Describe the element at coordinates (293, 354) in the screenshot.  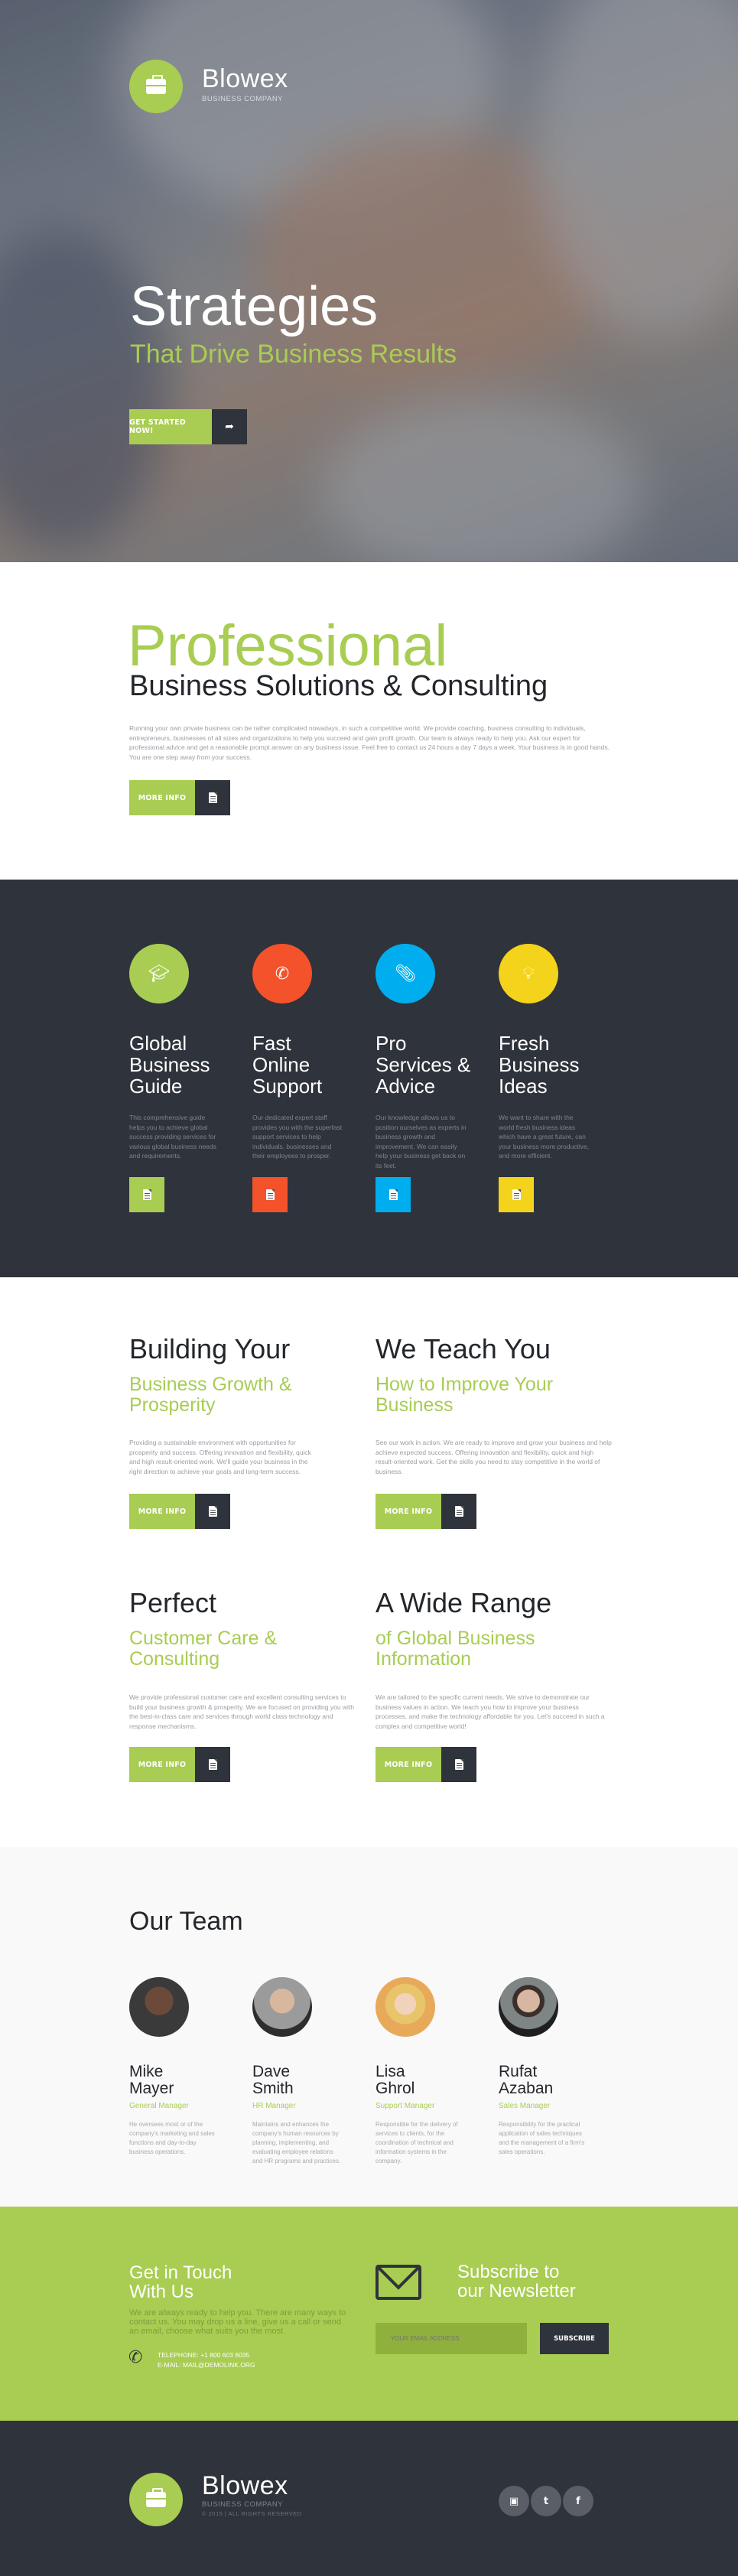
I see `hero-subtitle: That Drive Business Results` at that location.